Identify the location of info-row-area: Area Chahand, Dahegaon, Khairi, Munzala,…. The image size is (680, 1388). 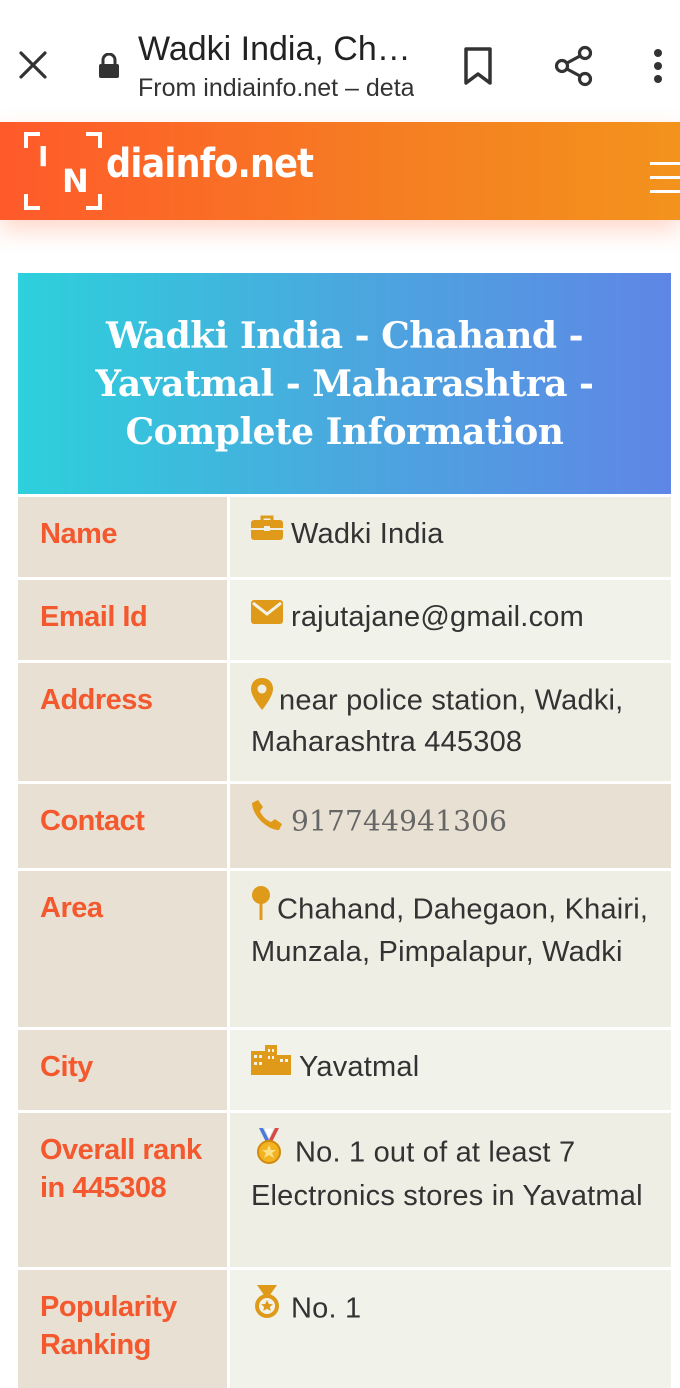
(344, 947).